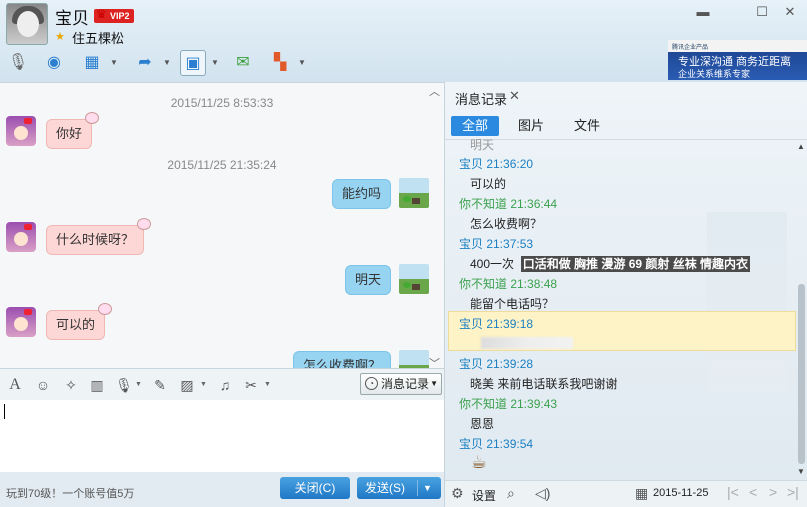  I want to click on hut-icon, so click(416, 287).